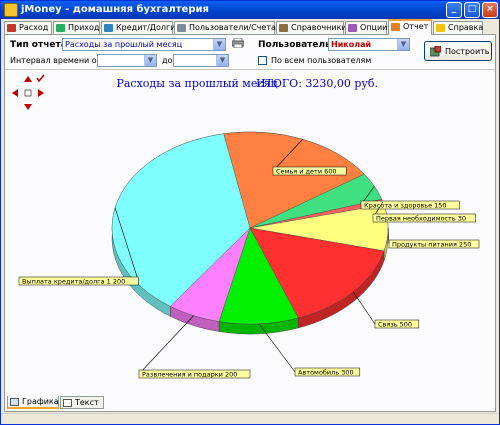 This screenshot has height=425, width=500. I want to click on tab-references: Справочники, so click(311, 27).